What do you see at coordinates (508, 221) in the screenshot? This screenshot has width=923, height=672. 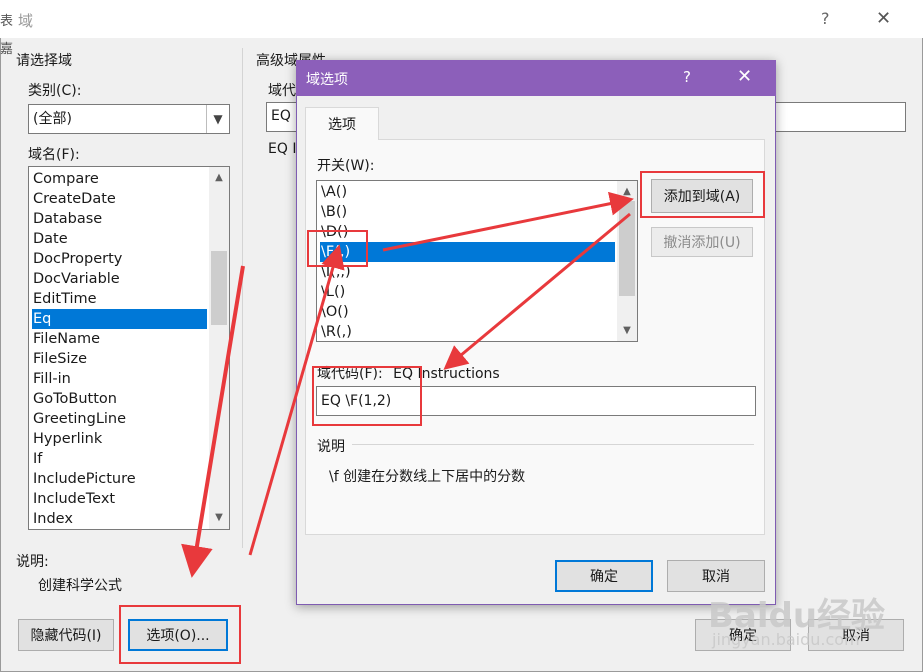 I see `arrow-to-add-button` at bounding box center [508, 221].